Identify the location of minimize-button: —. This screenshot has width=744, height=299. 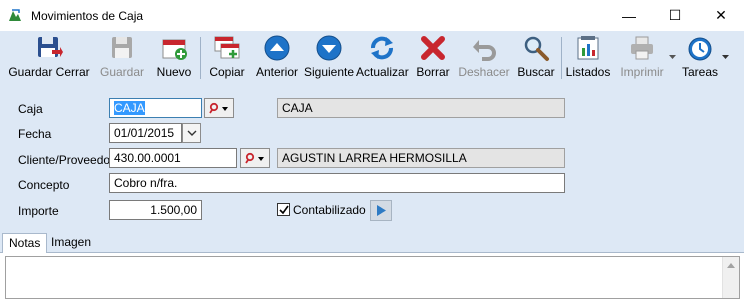
(629, 15).